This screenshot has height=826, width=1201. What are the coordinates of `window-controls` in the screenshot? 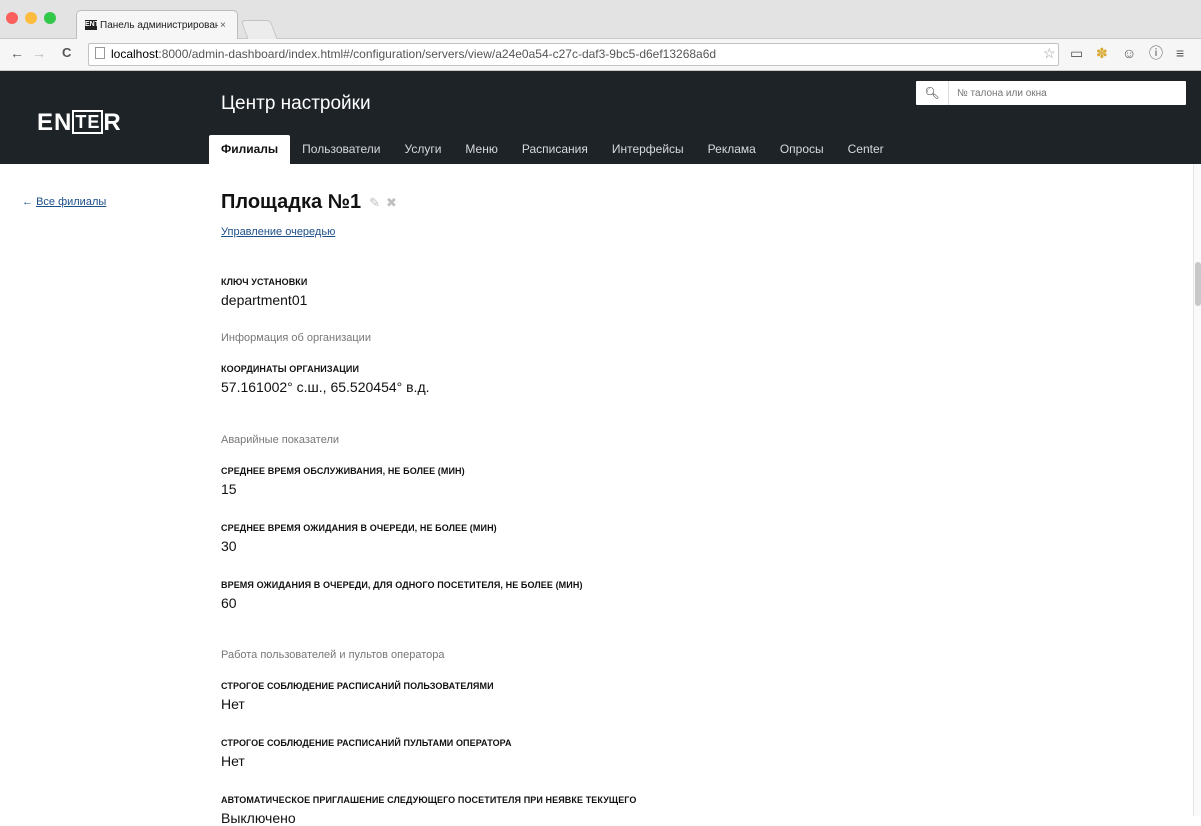 It's located at (31, 18).